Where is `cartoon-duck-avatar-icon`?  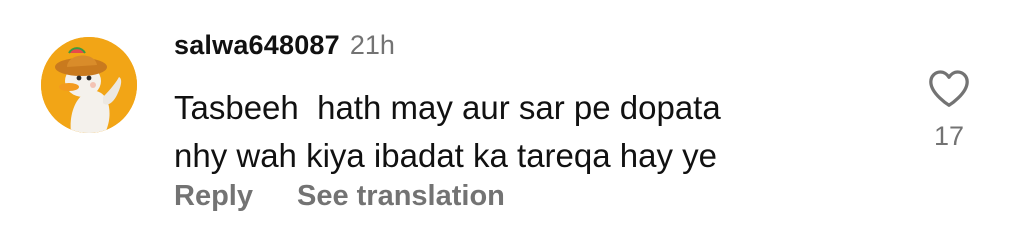 cartoon-duck-avatar-icon is located at coordinates (89, 85).